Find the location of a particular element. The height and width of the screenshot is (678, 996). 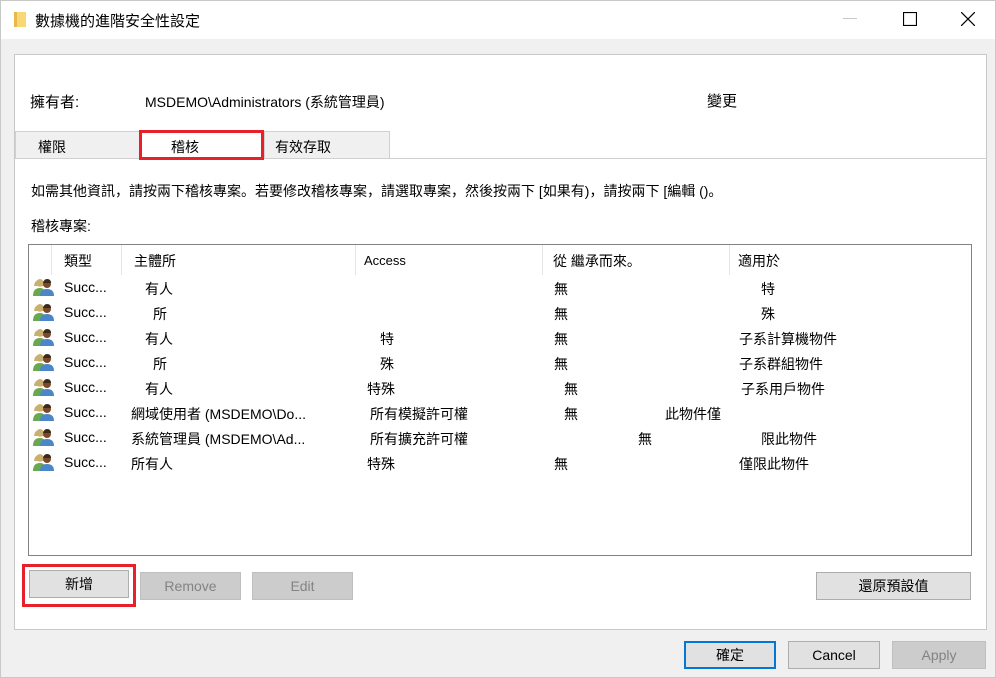

maximize-icon is located at coordinates (910, 19).